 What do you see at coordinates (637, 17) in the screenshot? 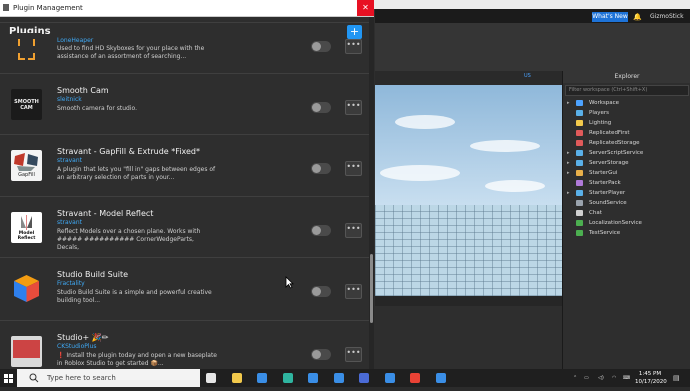
I see `notification-bell-icon: 🔔` at bounding box center [637, 17].